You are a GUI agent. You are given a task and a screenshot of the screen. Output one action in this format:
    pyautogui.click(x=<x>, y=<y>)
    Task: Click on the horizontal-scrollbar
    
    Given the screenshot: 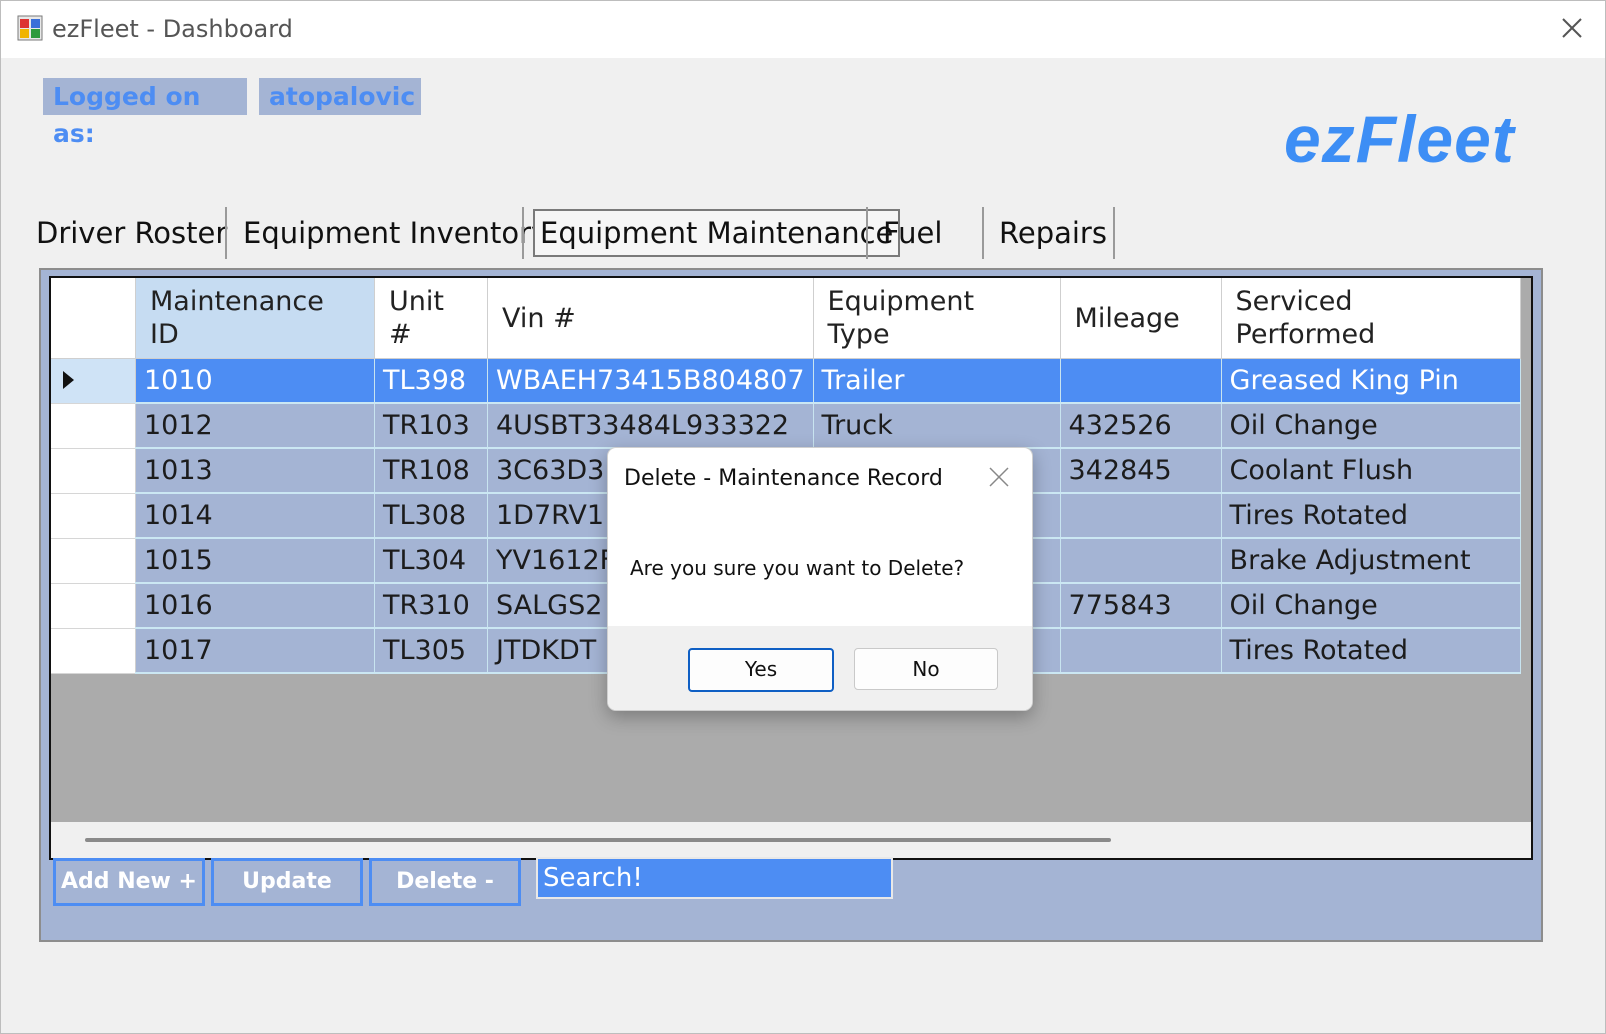 What is the action you would take?
    pyautogui.click(x=791, y=840)
    